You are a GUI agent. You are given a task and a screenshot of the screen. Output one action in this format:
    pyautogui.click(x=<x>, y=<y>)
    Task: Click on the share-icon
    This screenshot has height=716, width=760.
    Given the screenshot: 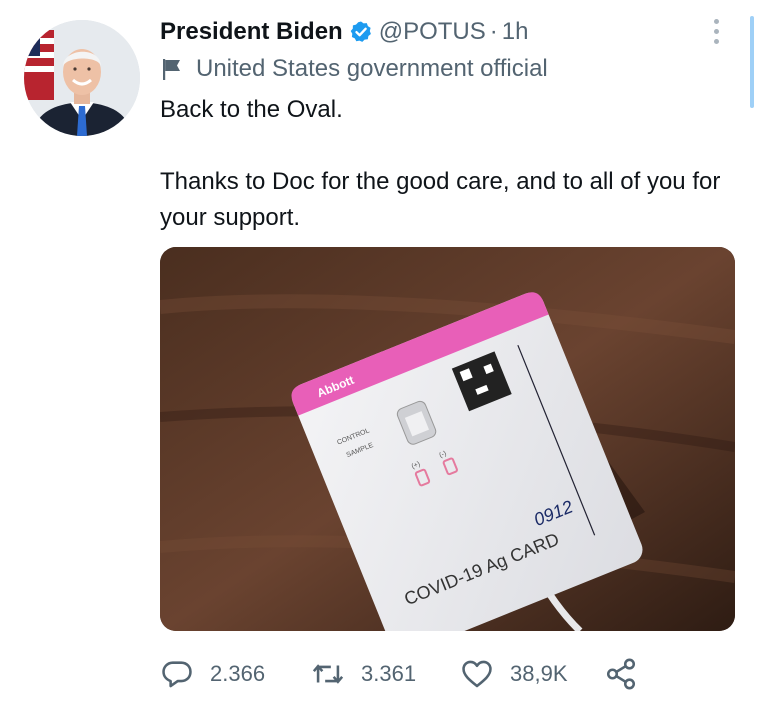 What is the action you would take?
    pyautogui.click(x=621, y=674)
    